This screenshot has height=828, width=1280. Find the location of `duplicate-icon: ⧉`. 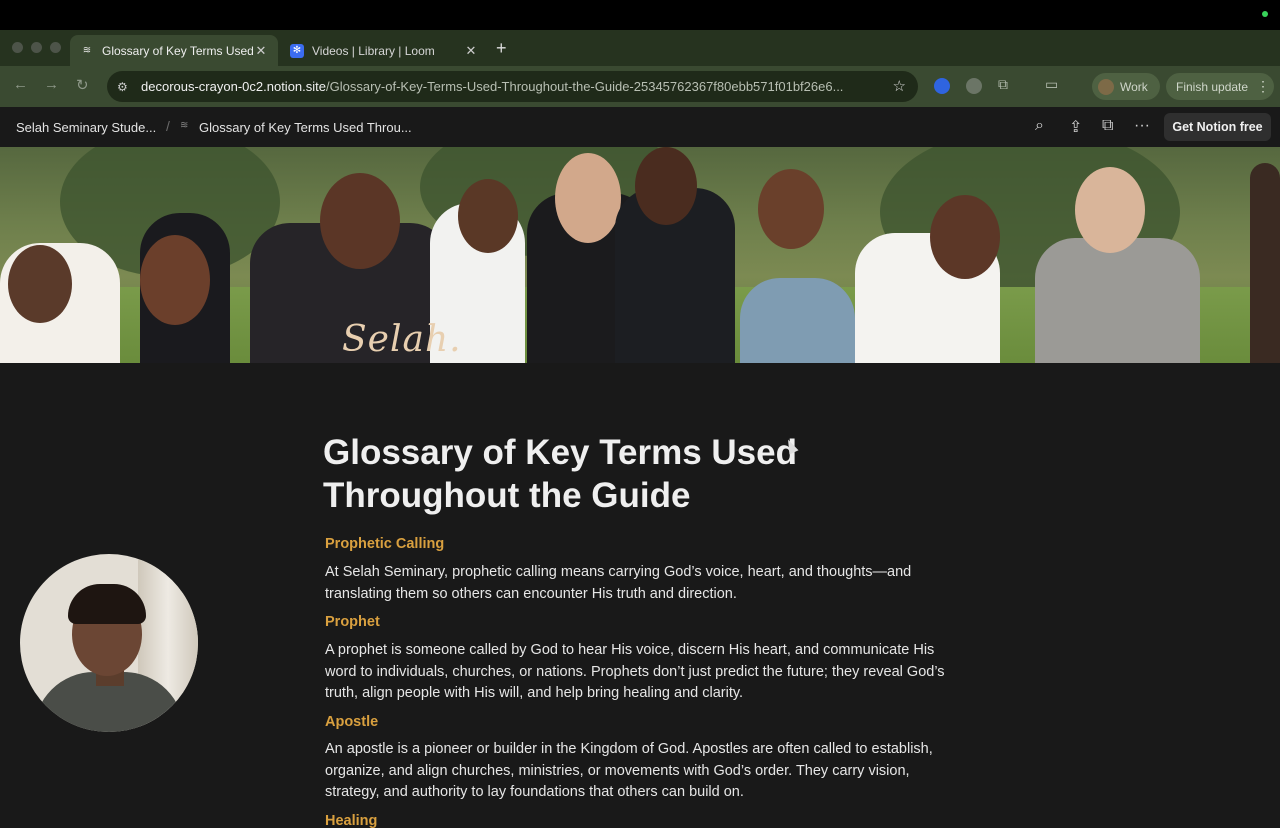

duplicate-icon: ⧉ is located at coordinates (1107, 126).